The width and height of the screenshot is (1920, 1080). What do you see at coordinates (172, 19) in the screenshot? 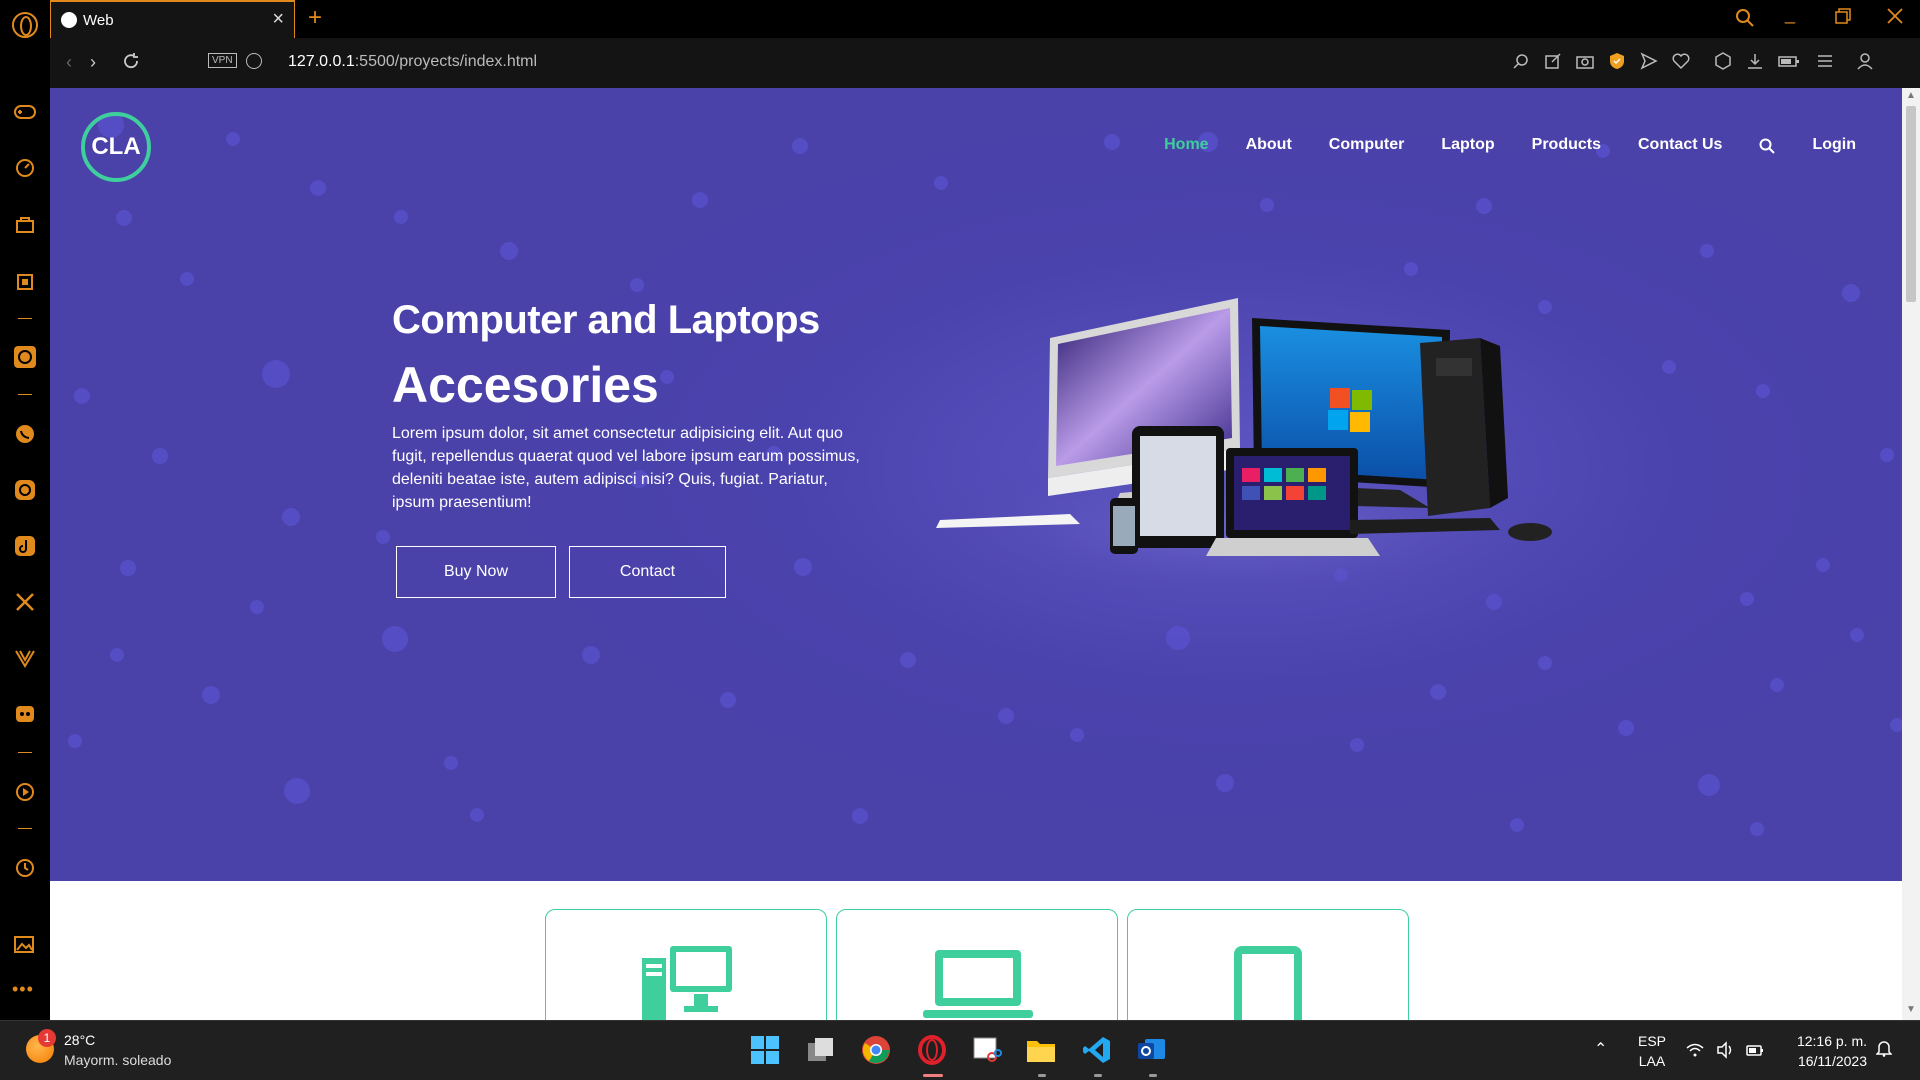
I see `browser-tab: Web ×` at bounding box center [172, 19].